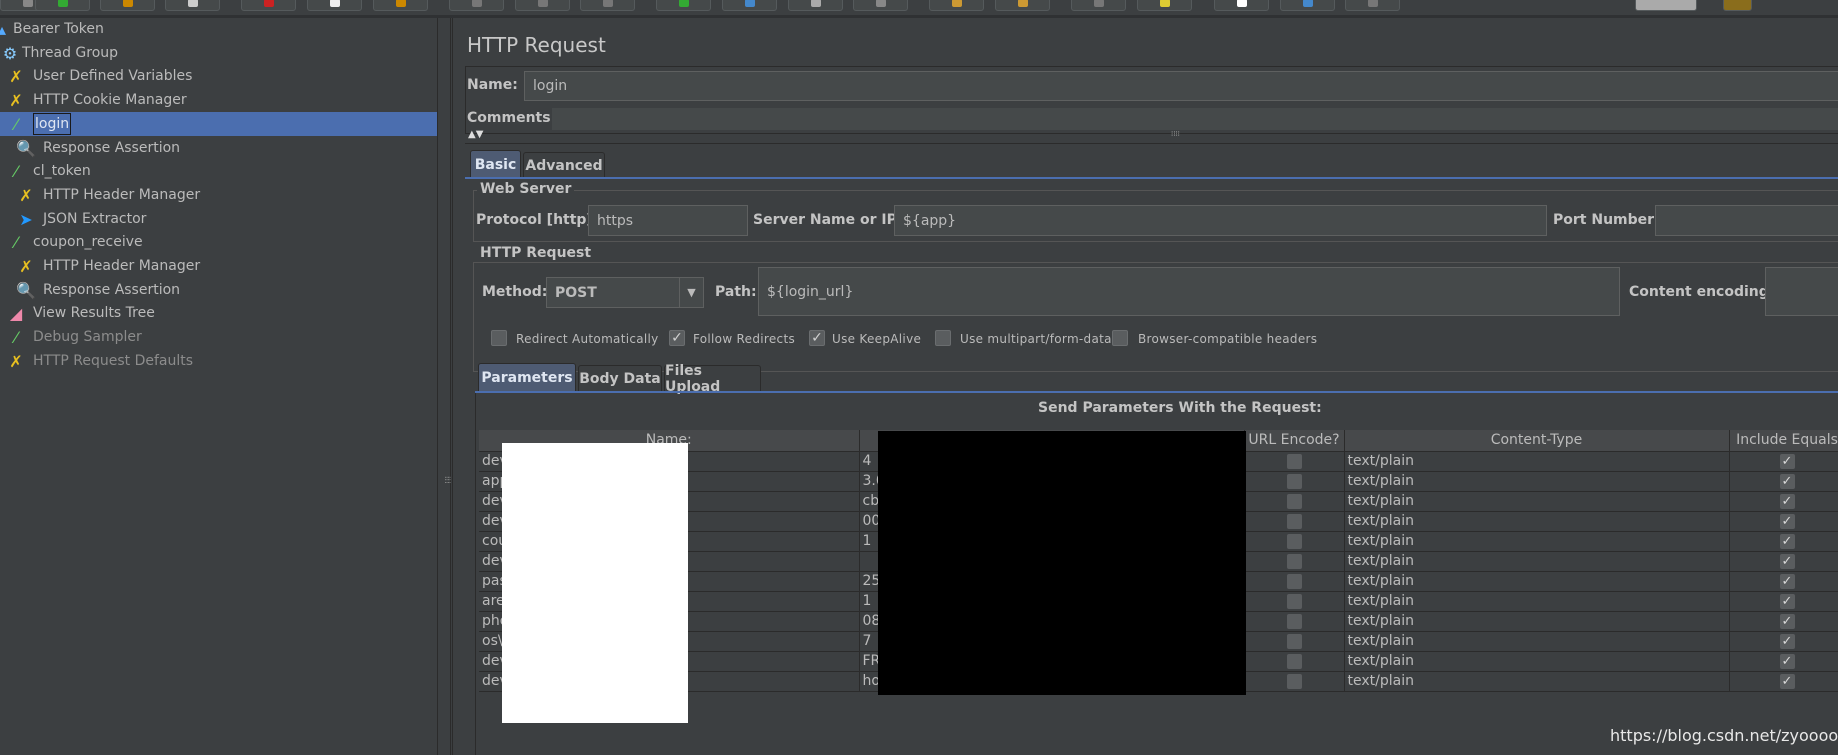 The height and width of the screenshot is (755, 1838). Describe the element at coordinates (218, 337) in the screenshot. I see `tree-item: ⁄ Debug Sampler` at that location.